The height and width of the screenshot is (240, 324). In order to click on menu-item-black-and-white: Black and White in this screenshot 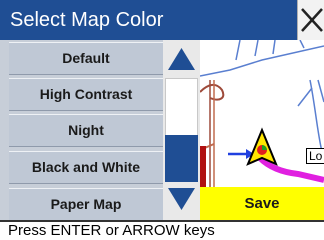, I will do `click(86, 167)`.